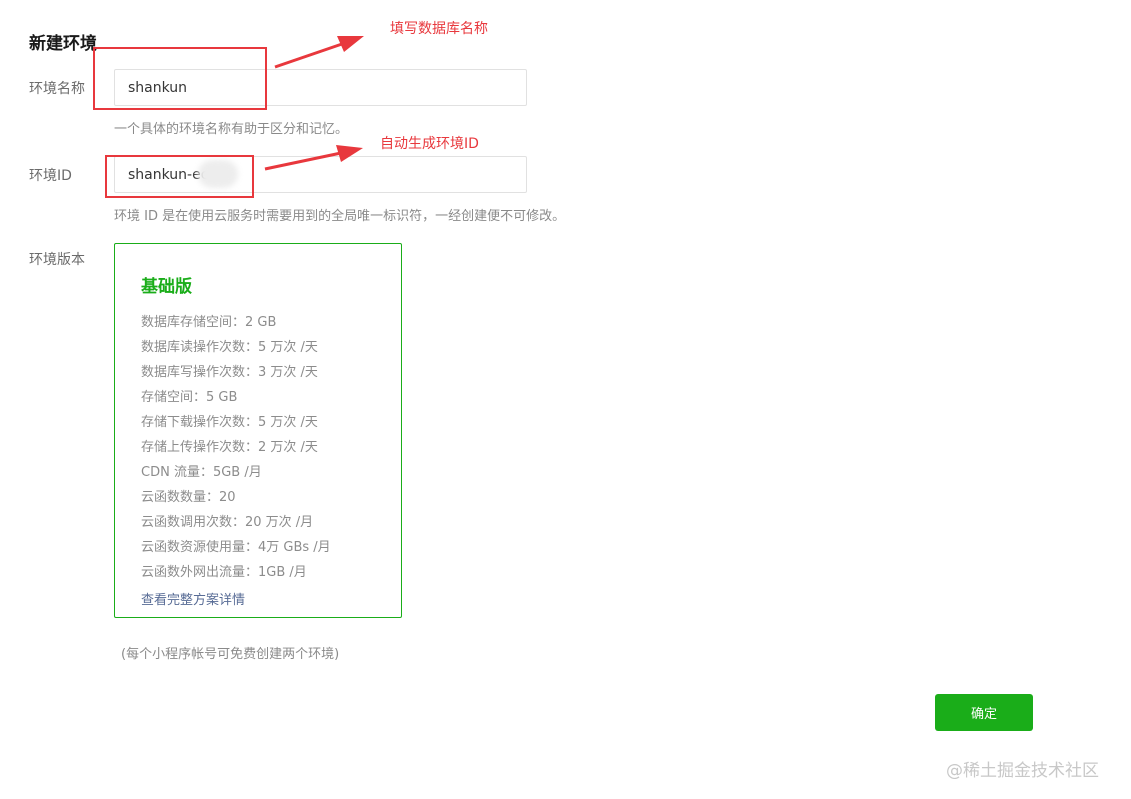 This screenshot has width=1131, height=799. I want to click on quota-item: 云函数数量：20, so click(188, 497).